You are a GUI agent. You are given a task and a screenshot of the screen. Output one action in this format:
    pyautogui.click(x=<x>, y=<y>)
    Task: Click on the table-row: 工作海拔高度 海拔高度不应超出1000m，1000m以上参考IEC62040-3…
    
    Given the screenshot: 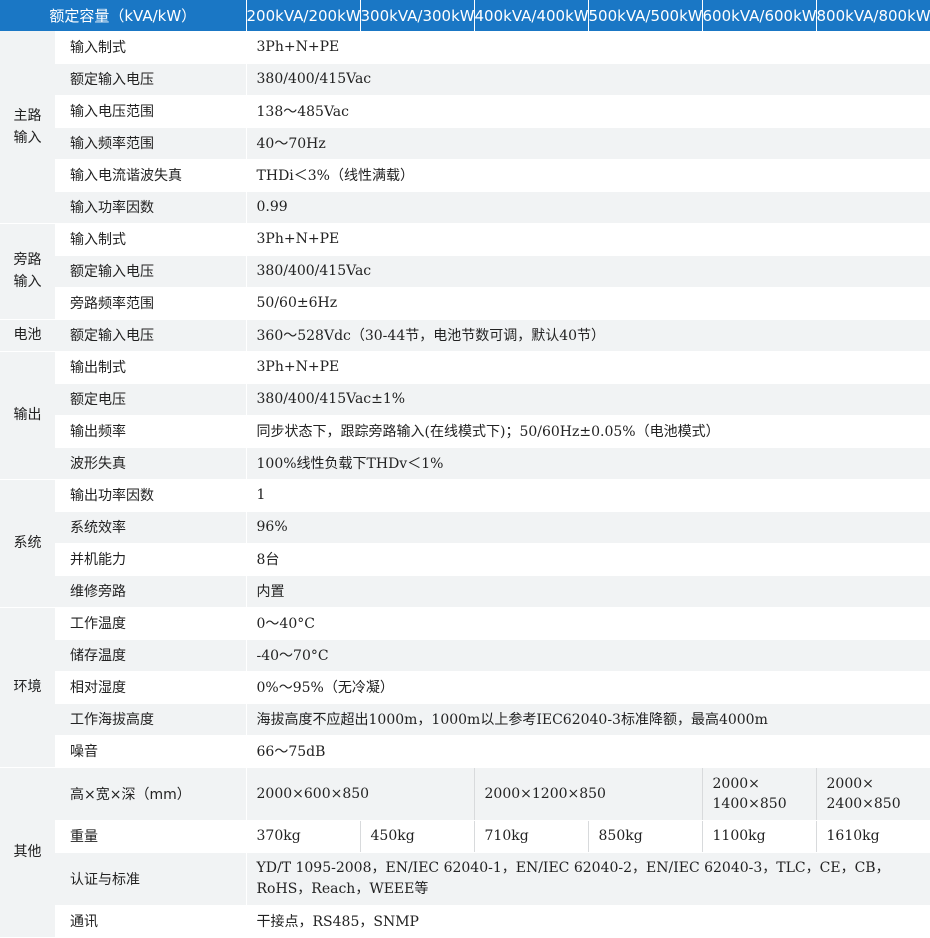 What is the action you would take?
    pyautogui.click(x=465, y=719)
    